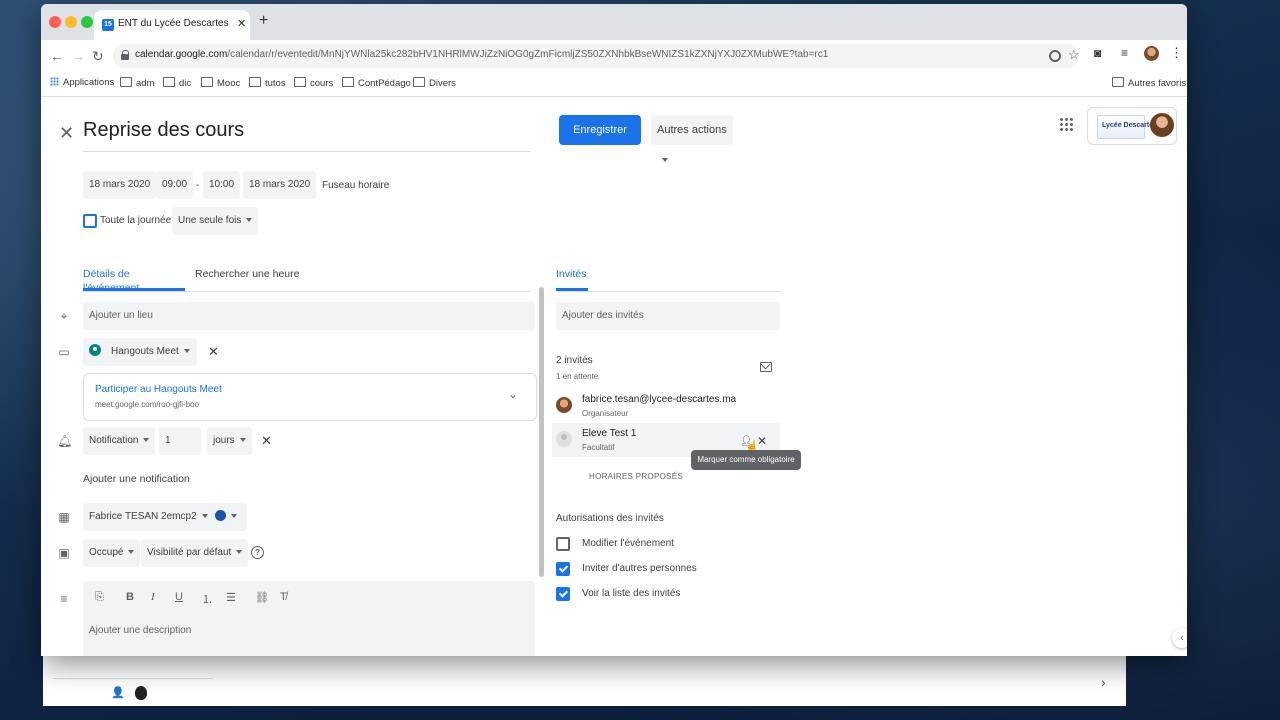 The image size is (1280, 720). What do you see at coordinates (266, 441) in the screenshot?
I see `remove-notification-icon: ✕` at bounding box center [266, 441].